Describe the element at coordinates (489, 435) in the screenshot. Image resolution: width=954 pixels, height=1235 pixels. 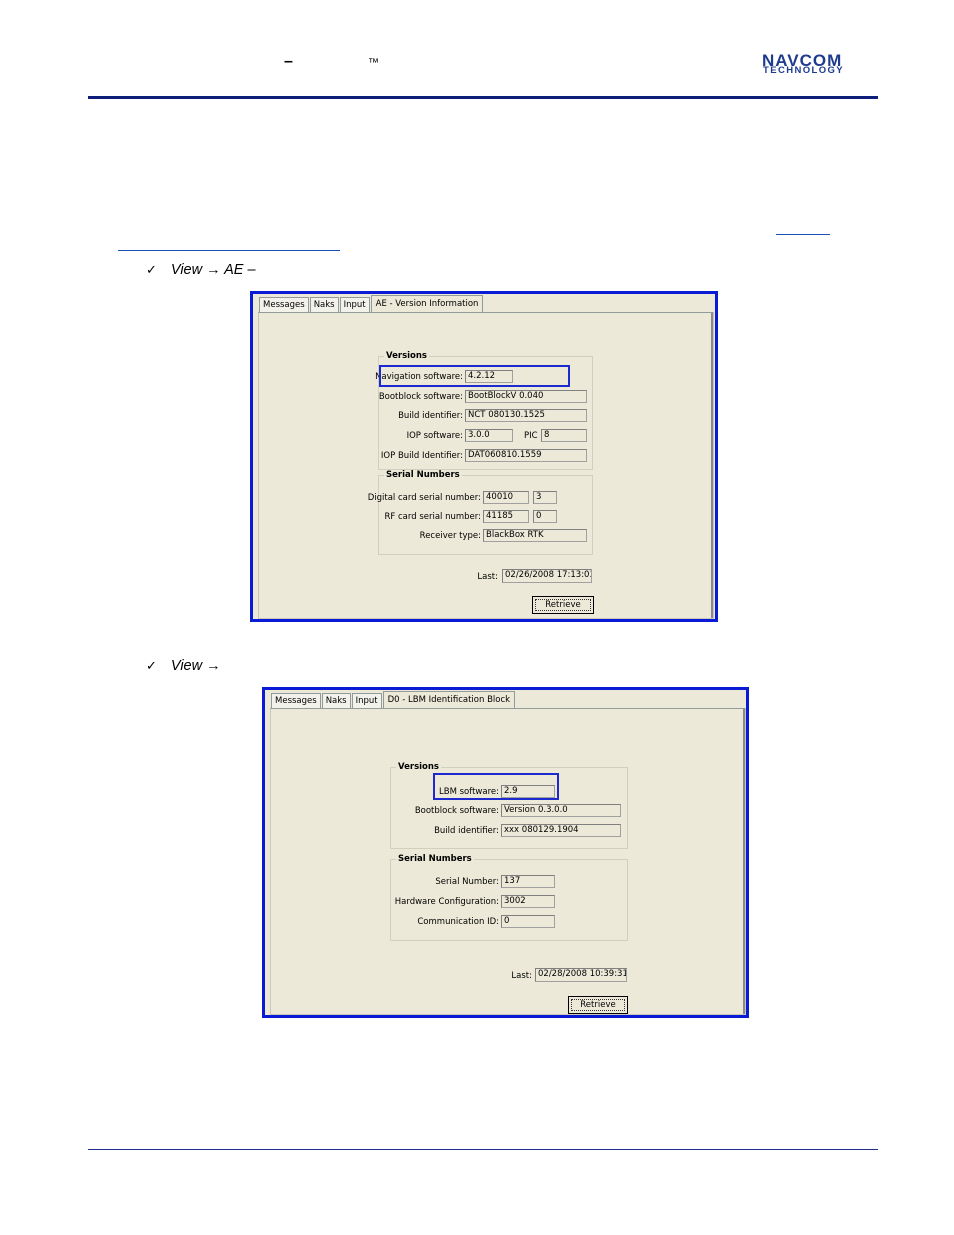
I see `iop-software-field: 3.0.0` at that location.